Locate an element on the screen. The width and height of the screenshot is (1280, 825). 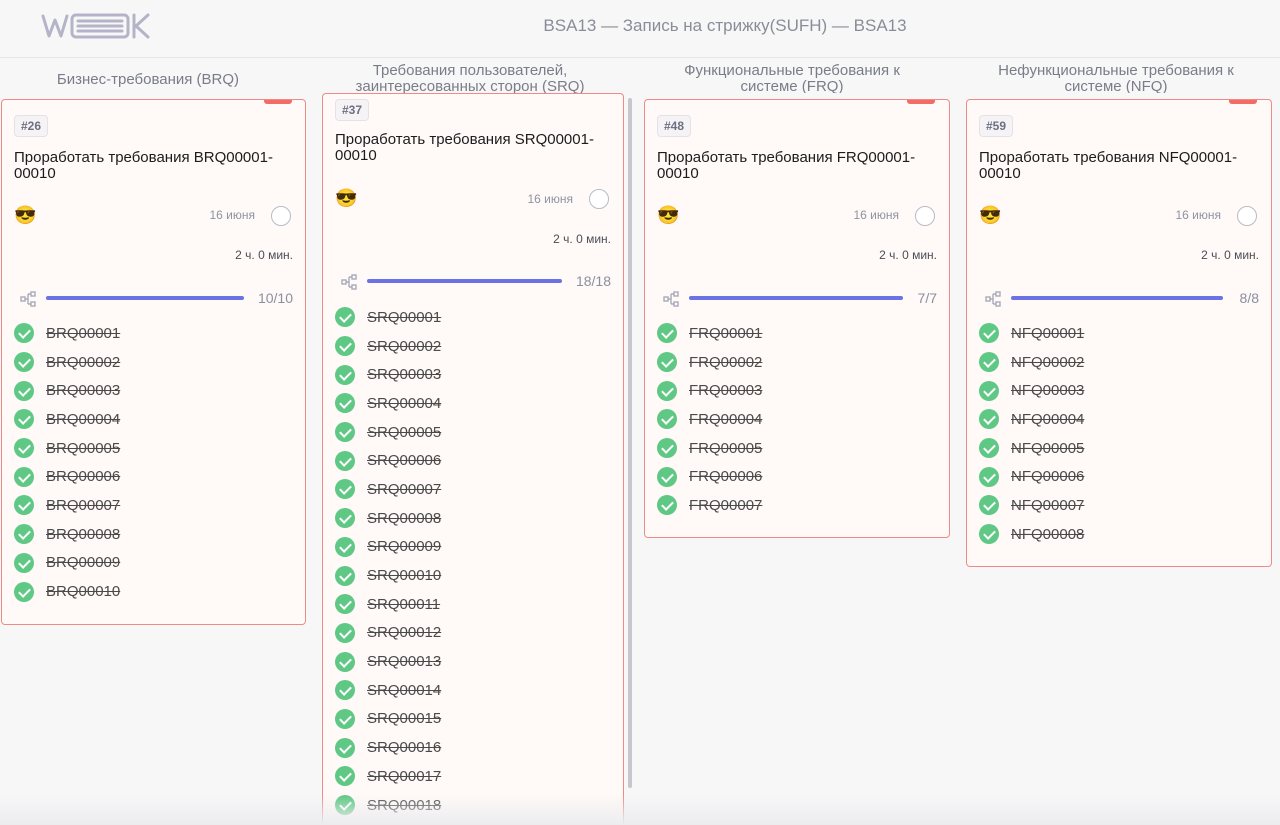
subtask-item: SRQ00011 is located at coordinates (475, 604).